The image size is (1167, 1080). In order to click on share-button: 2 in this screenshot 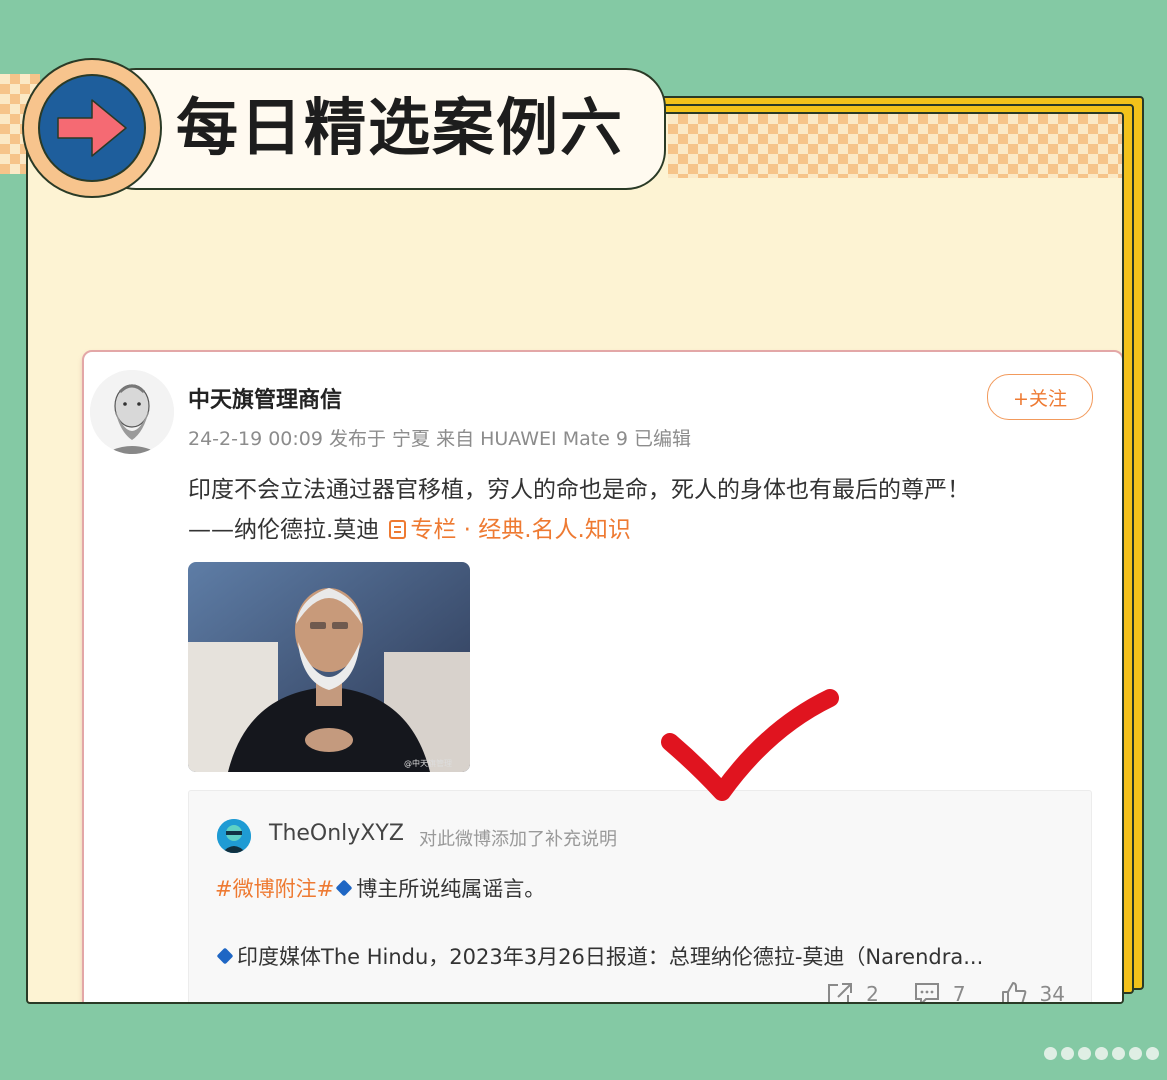, I will do `click(852, 992)`.